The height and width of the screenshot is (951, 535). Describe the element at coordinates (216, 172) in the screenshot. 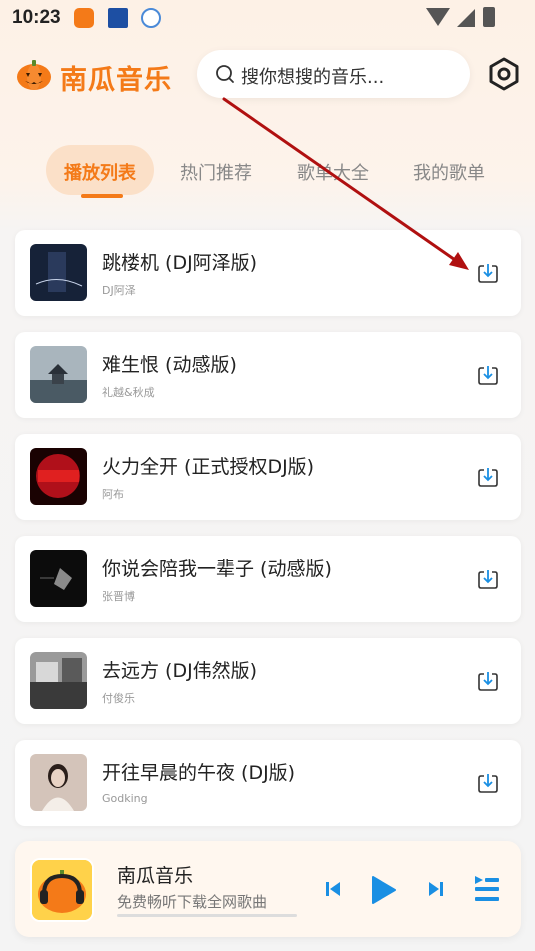

I see `tab-hot-recommend: 热门推荐` at that location.